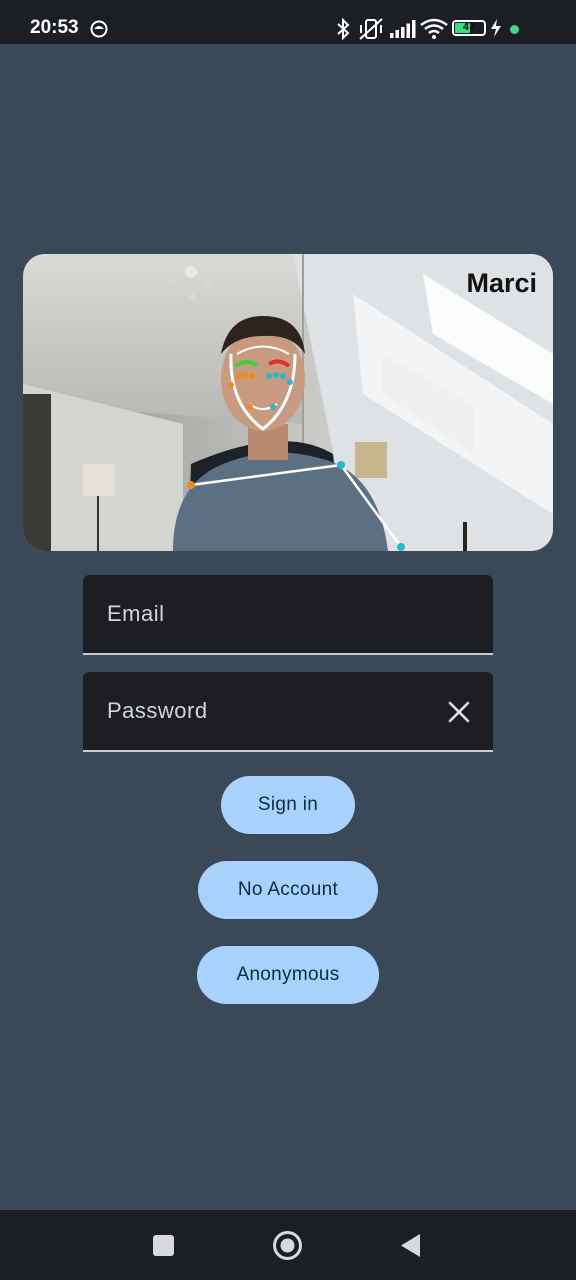 This screenshot has height=1280, width=576. I want to click on navigation-bar, so click(288, 1245).